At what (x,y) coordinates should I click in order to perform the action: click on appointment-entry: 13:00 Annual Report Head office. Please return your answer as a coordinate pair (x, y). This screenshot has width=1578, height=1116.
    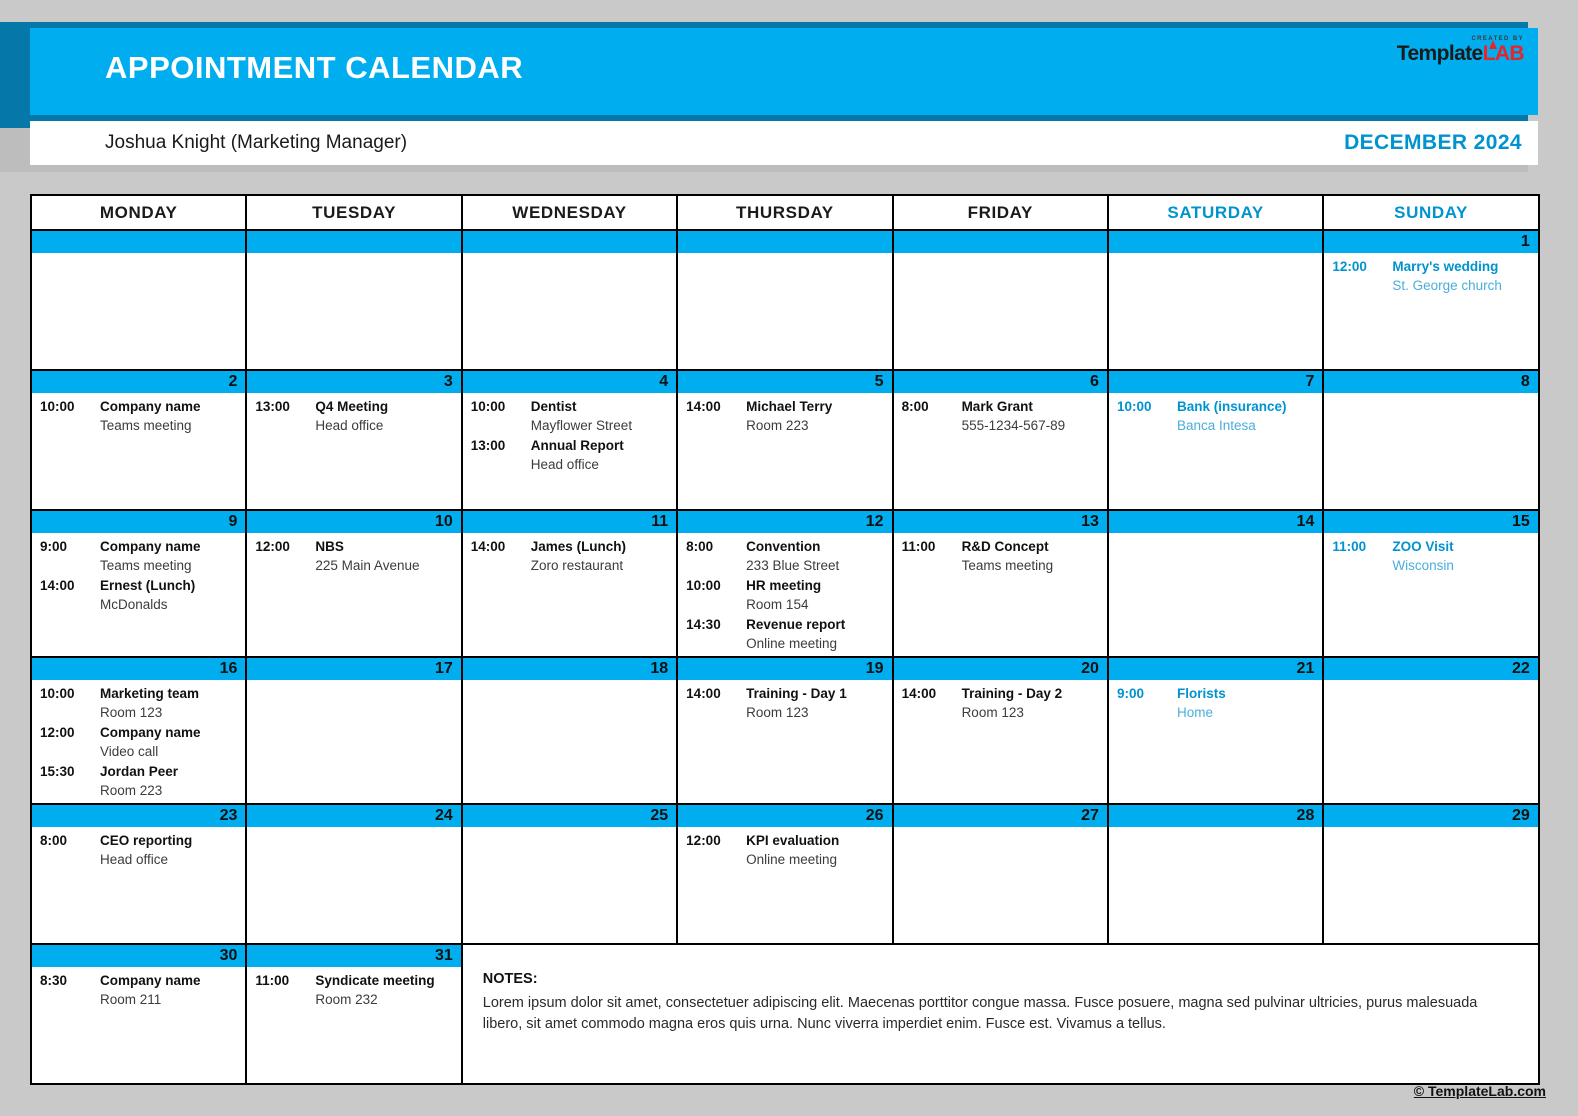
    Looking at the image, I should click on (569, 455).